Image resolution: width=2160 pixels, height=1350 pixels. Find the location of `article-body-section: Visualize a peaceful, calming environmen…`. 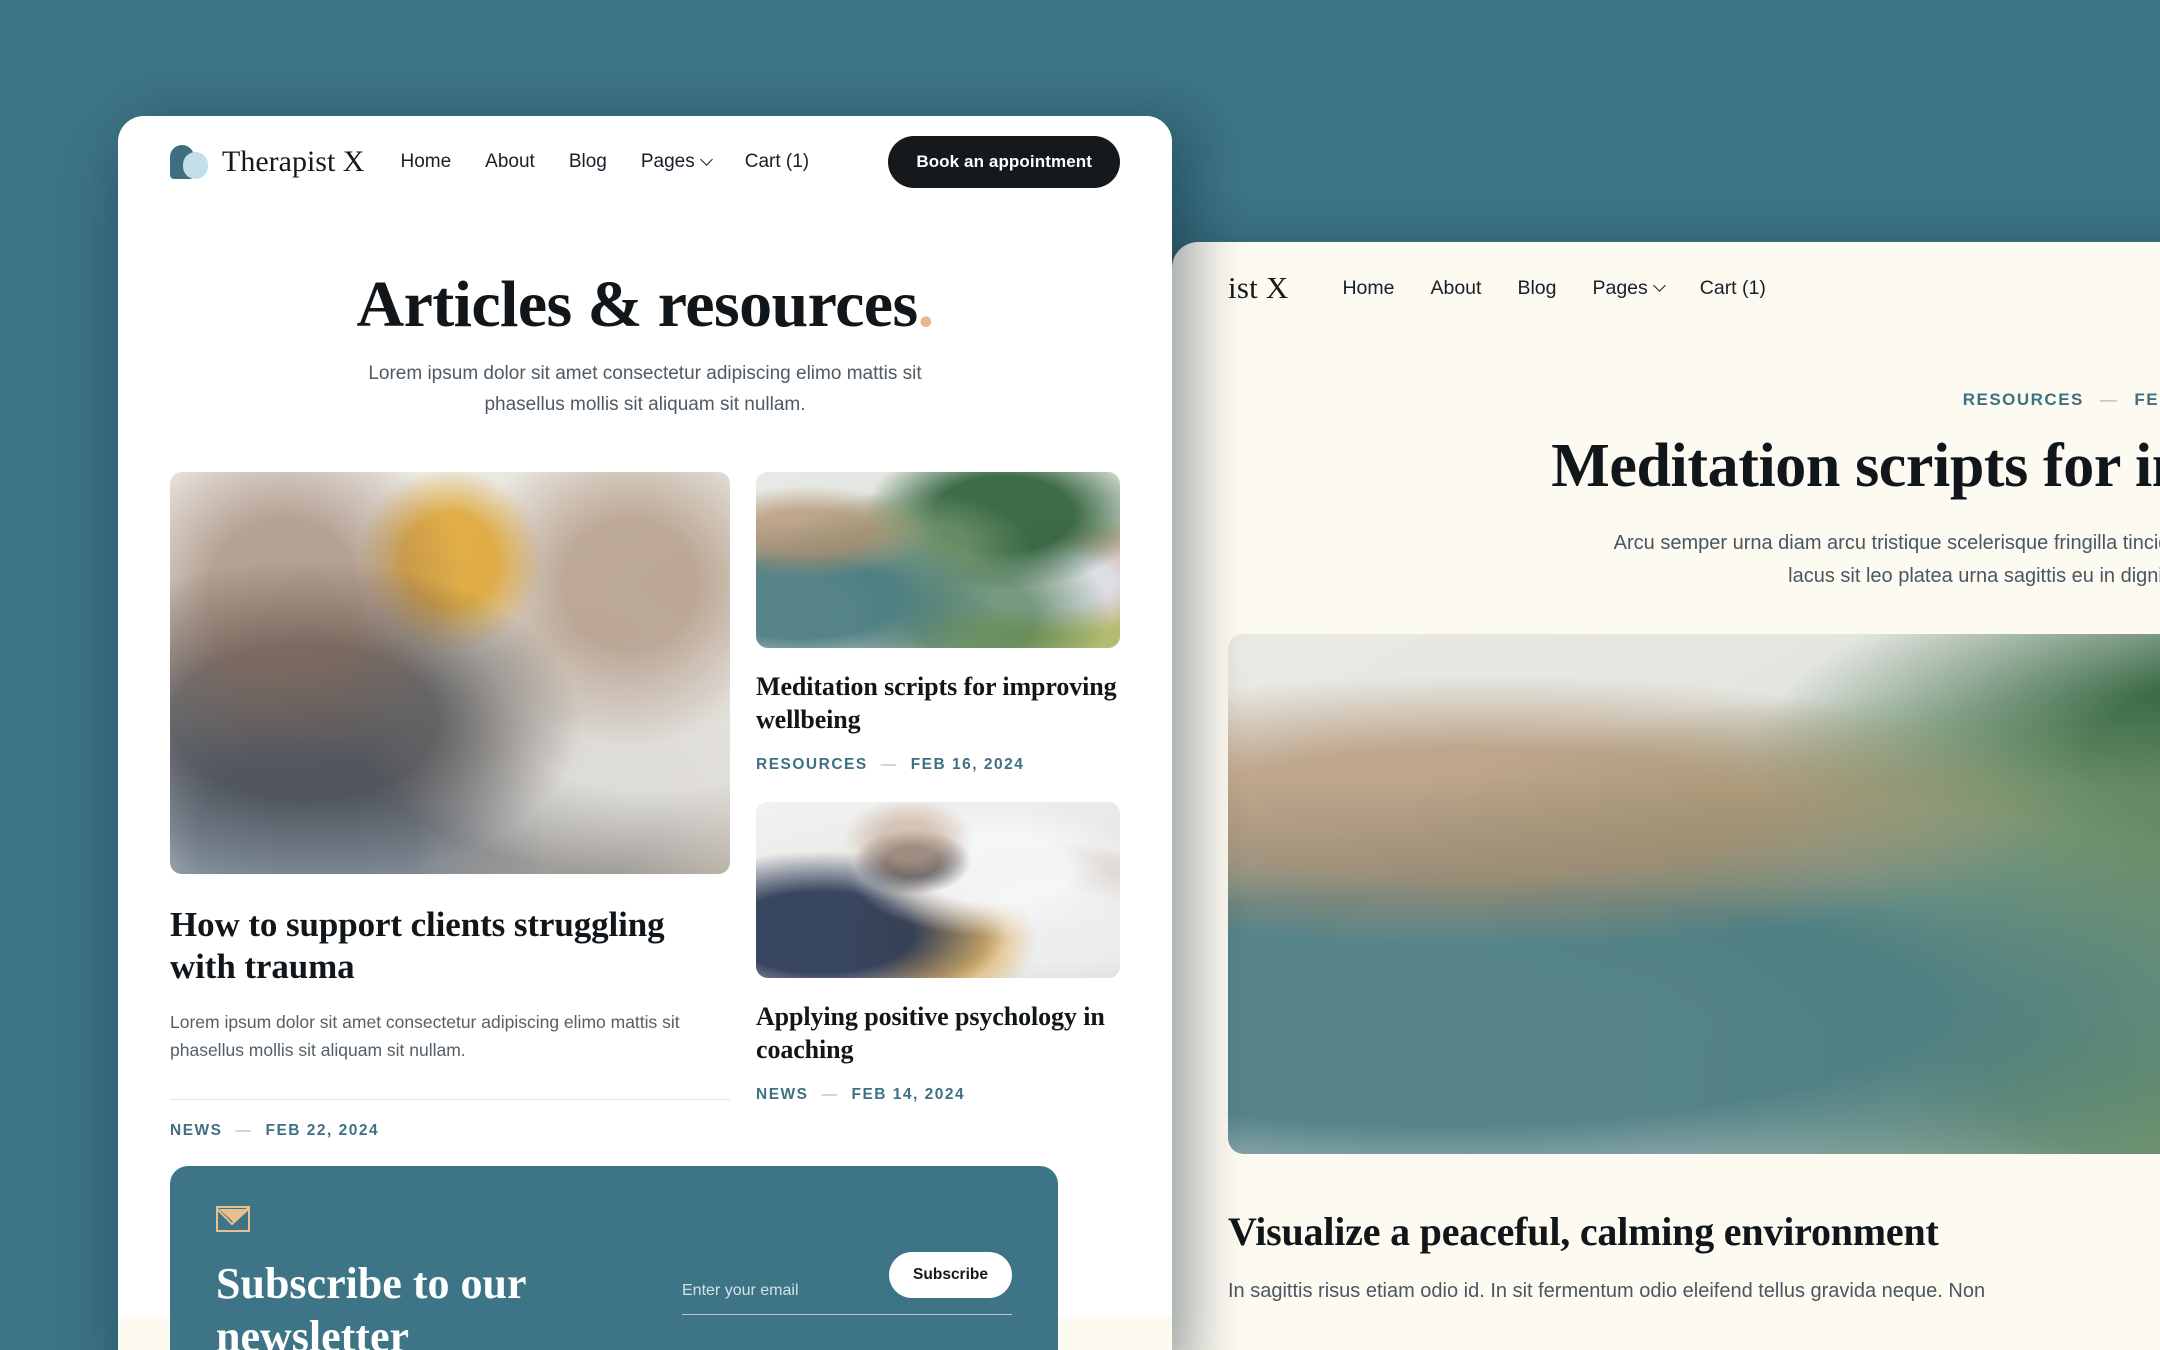

article-body-section: Visualize a peaceful, calming environmen… is located at coordinates (1666, 1230).